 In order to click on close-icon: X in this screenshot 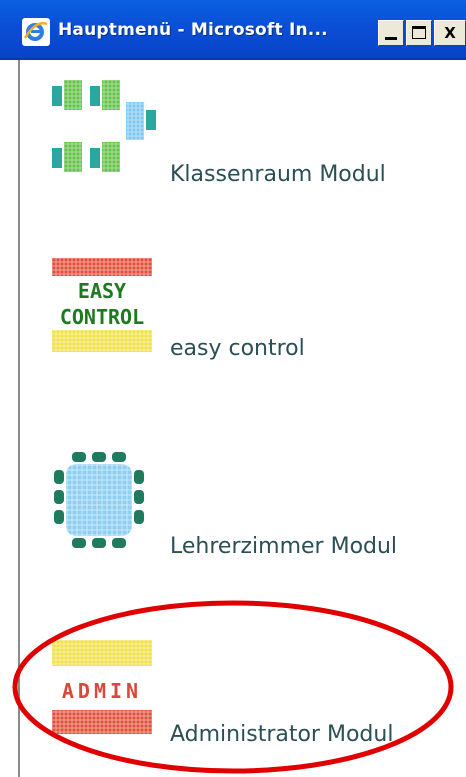, I will do `click(450, 33)`.